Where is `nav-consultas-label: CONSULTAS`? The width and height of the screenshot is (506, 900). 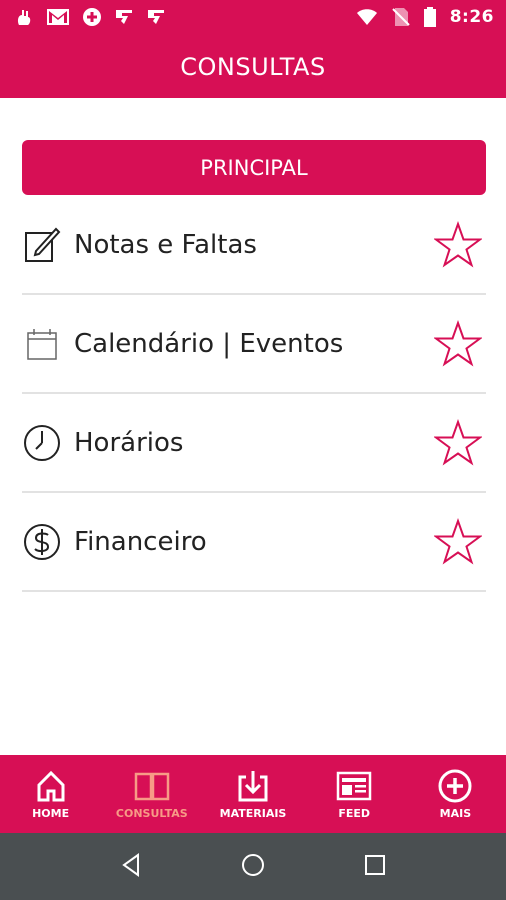
nav-consultas-label: CONSULTAS is located at coordinates (151, 813).